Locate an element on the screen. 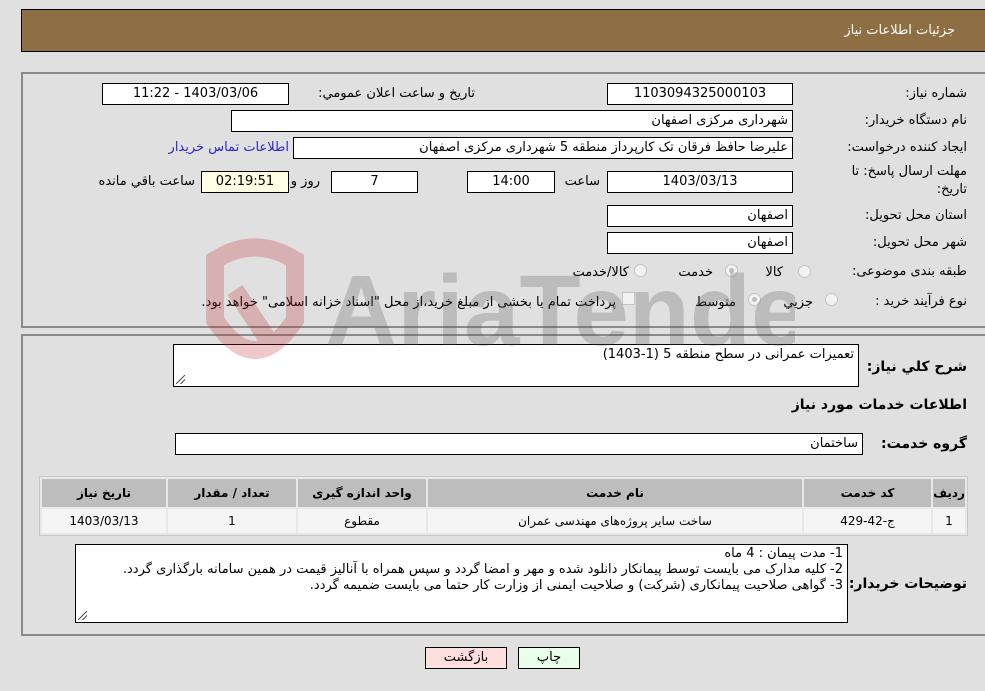 This screenshot has height=691, width=985. city-label: شهر محل تحویل: is located at coordinates (919, 242).